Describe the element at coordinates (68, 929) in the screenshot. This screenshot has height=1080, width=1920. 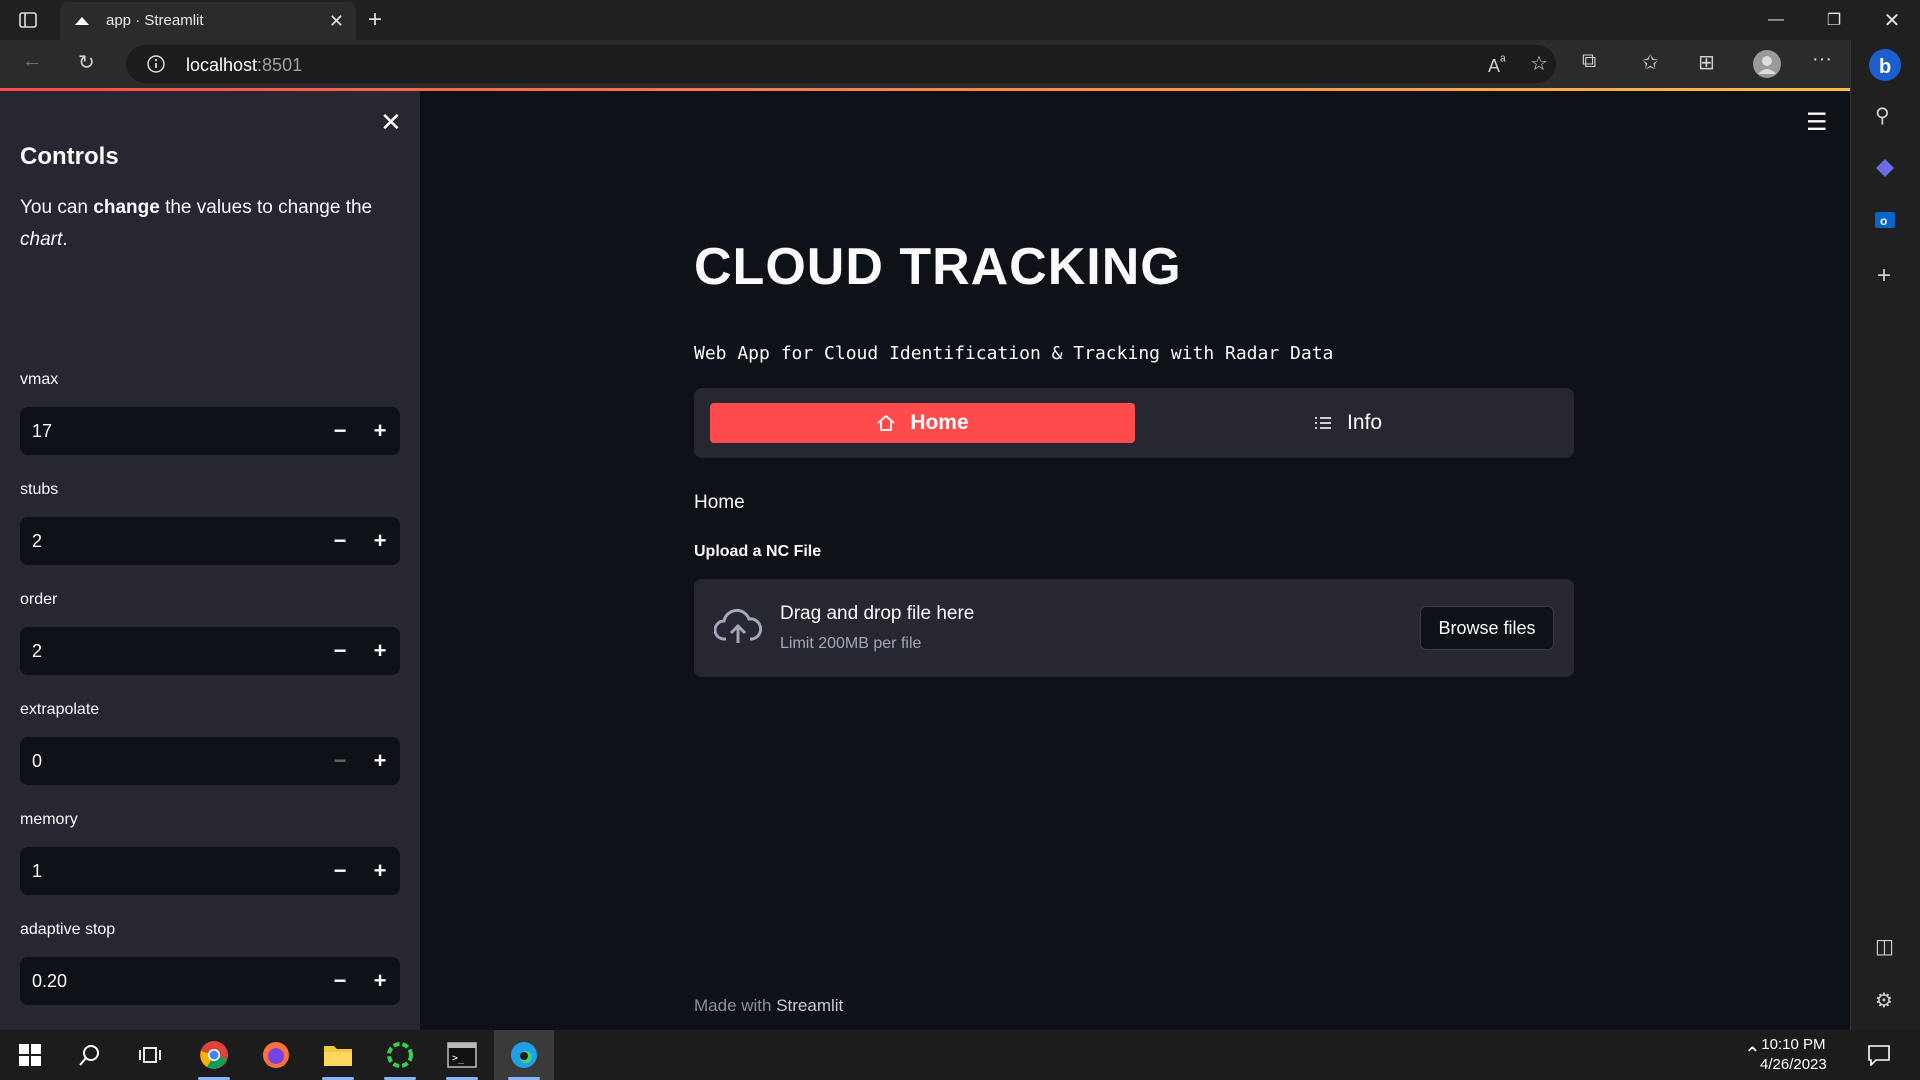
I see `adaptive-stop-label: adaptive stop` at that location.